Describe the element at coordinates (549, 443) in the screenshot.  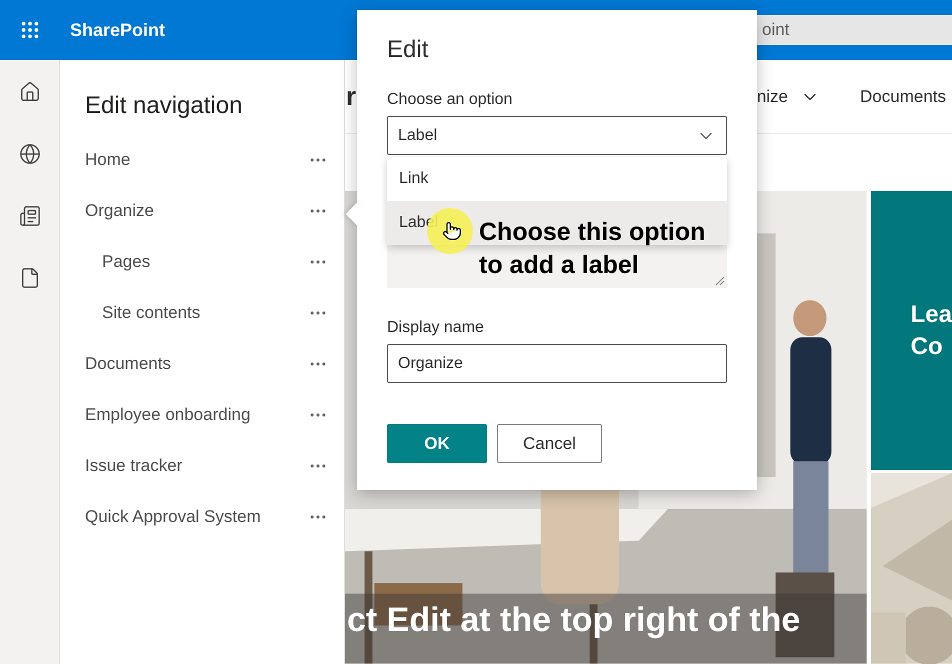
I see `cancel-button: Cancel` at that location.